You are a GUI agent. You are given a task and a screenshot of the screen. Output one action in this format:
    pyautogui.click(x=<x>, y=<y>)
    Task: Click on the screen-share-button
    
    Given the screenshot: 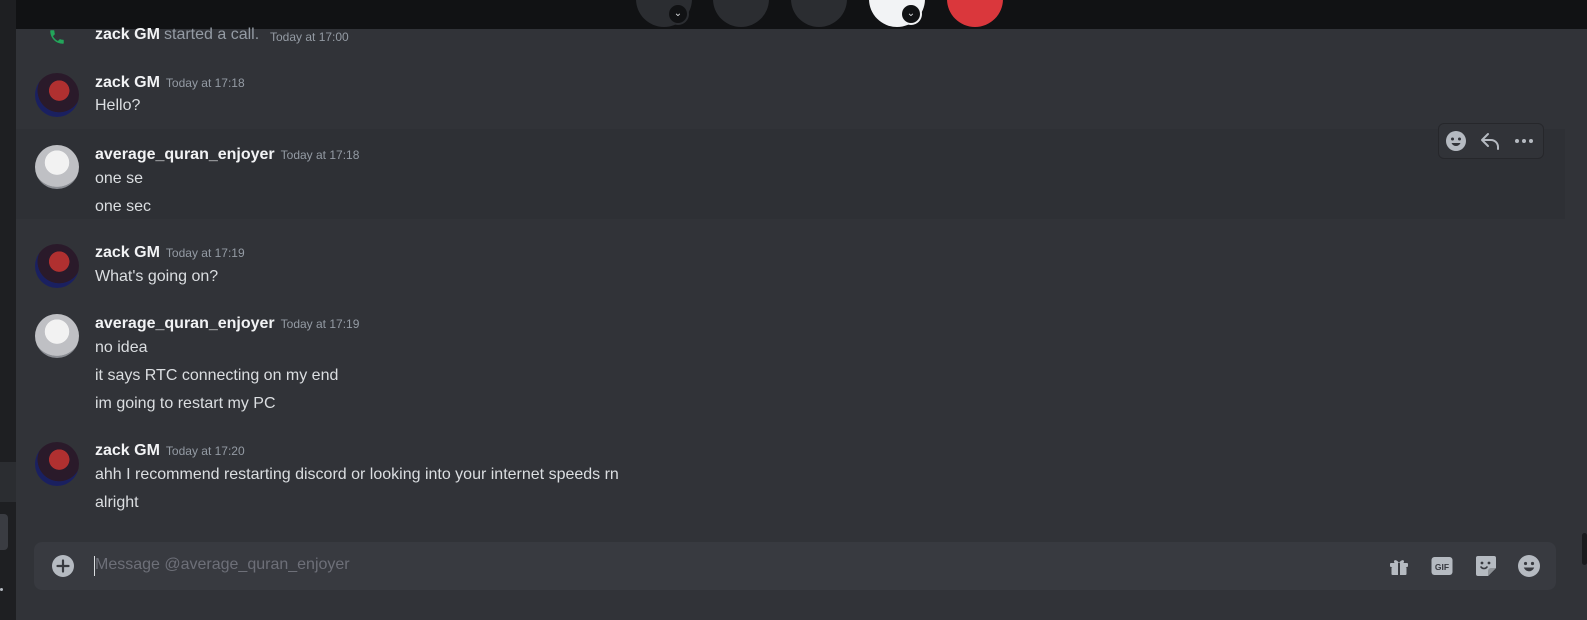 What is the action you would take?
    pyautogui.click(x=741, y=13)
    